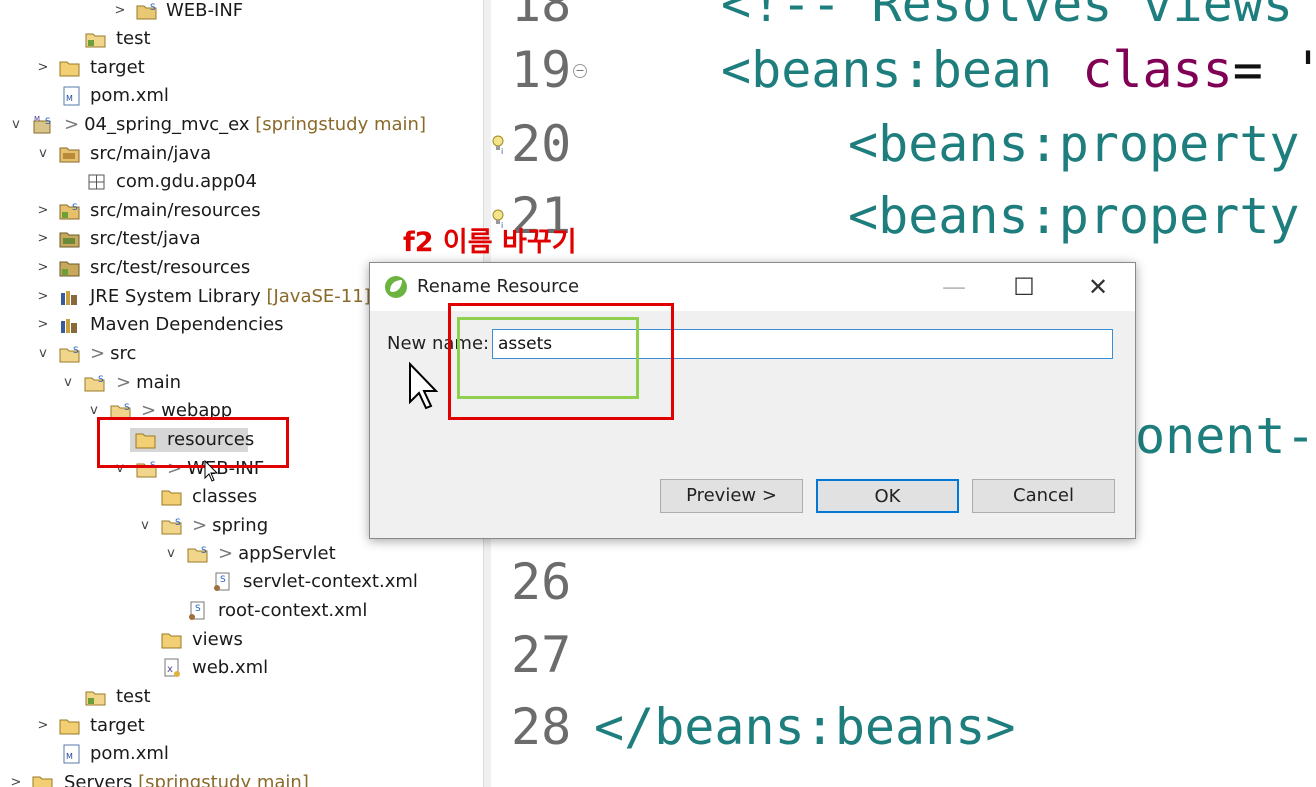 The width and height of the screenshot is (1316, 787). What do you see at coordinates (241, 611) in the screenshot?
I see `tree-item-root-context: S root-context.xml` at bounding box center [241, 611].